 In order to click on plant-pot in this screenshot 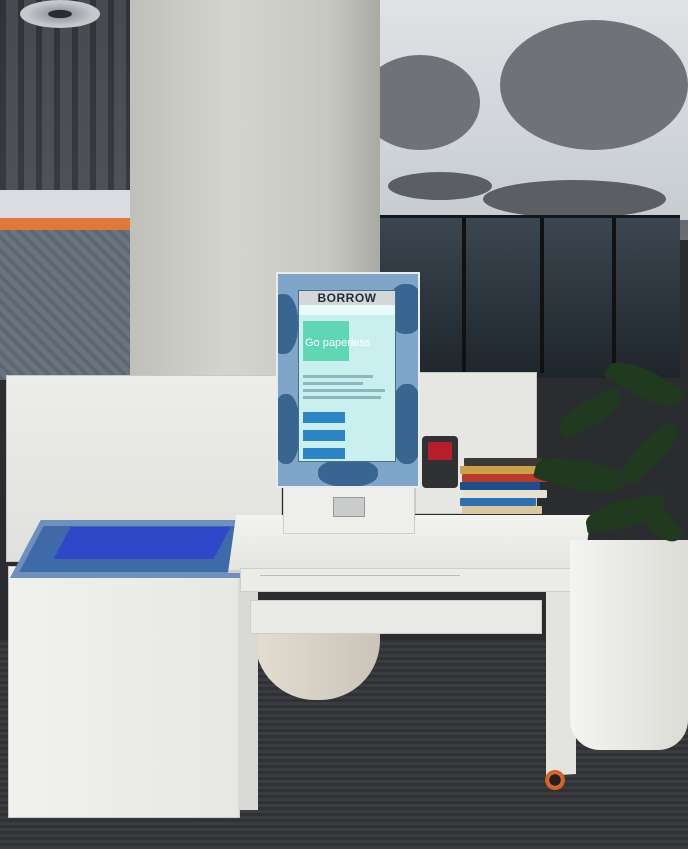, I will do `click(629, 645)`.